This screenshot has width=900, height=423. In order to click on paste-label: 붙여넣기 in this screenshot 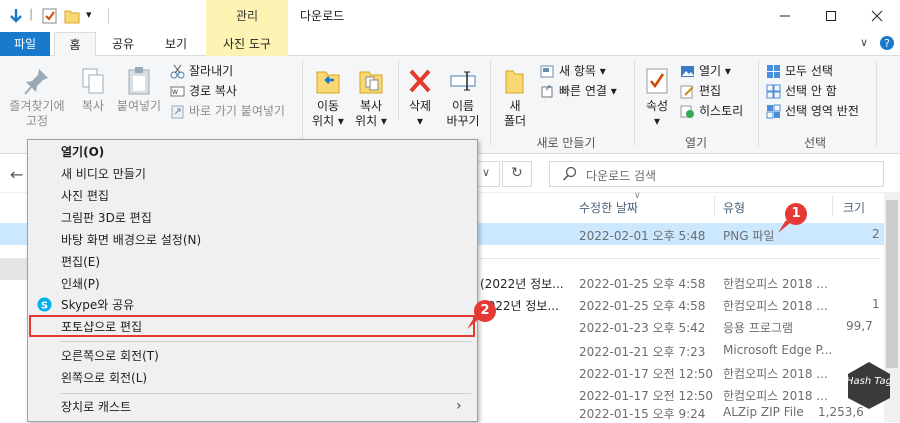, I will do `click(139, 106)`.